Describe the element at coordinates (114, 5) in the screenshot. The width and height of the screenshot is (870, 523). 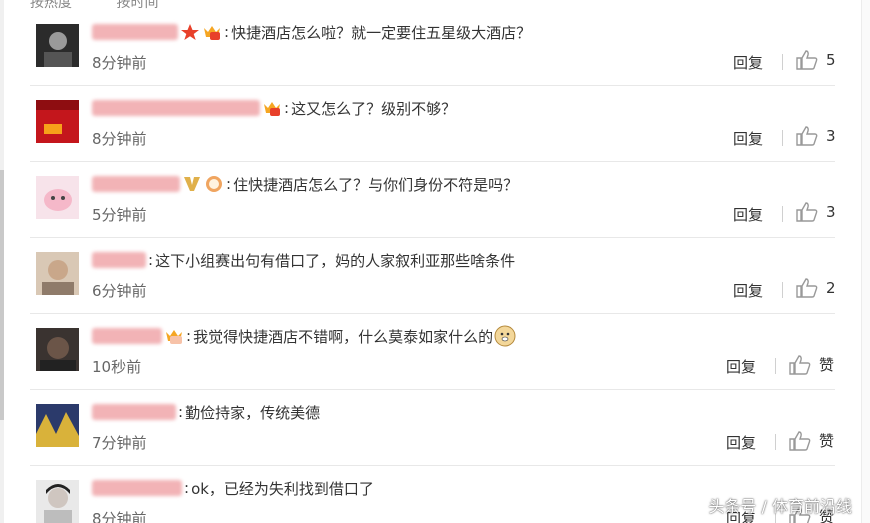
I see `sort-tabs: 按热度 按时间` at that location.